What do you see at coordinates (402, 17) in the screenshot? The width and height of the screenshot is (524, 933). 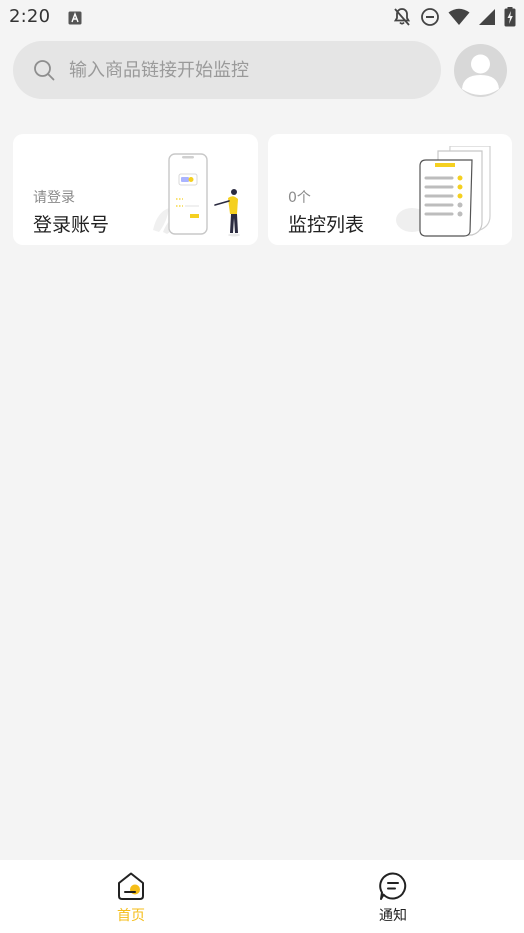 I see `notifications-off-icon` at bounding box center [402, 17].